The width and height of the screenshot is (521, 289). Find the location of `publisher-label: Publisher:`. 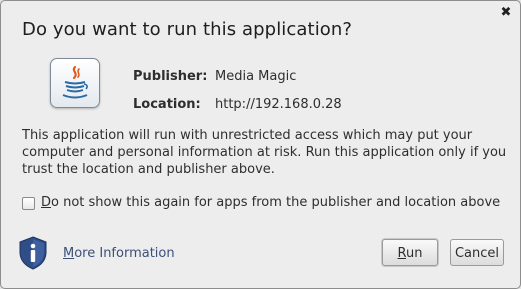

publisher-label: Publisher: is located at coordinates (170, 76).